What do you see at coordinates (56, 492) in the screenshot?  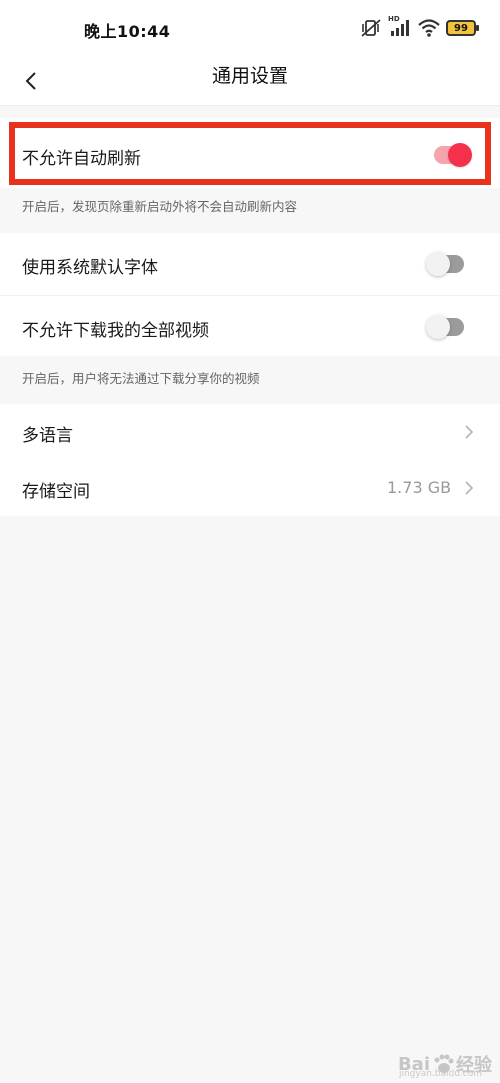 I see `setting-label: 存储空间` at bounding box center [56, 492].